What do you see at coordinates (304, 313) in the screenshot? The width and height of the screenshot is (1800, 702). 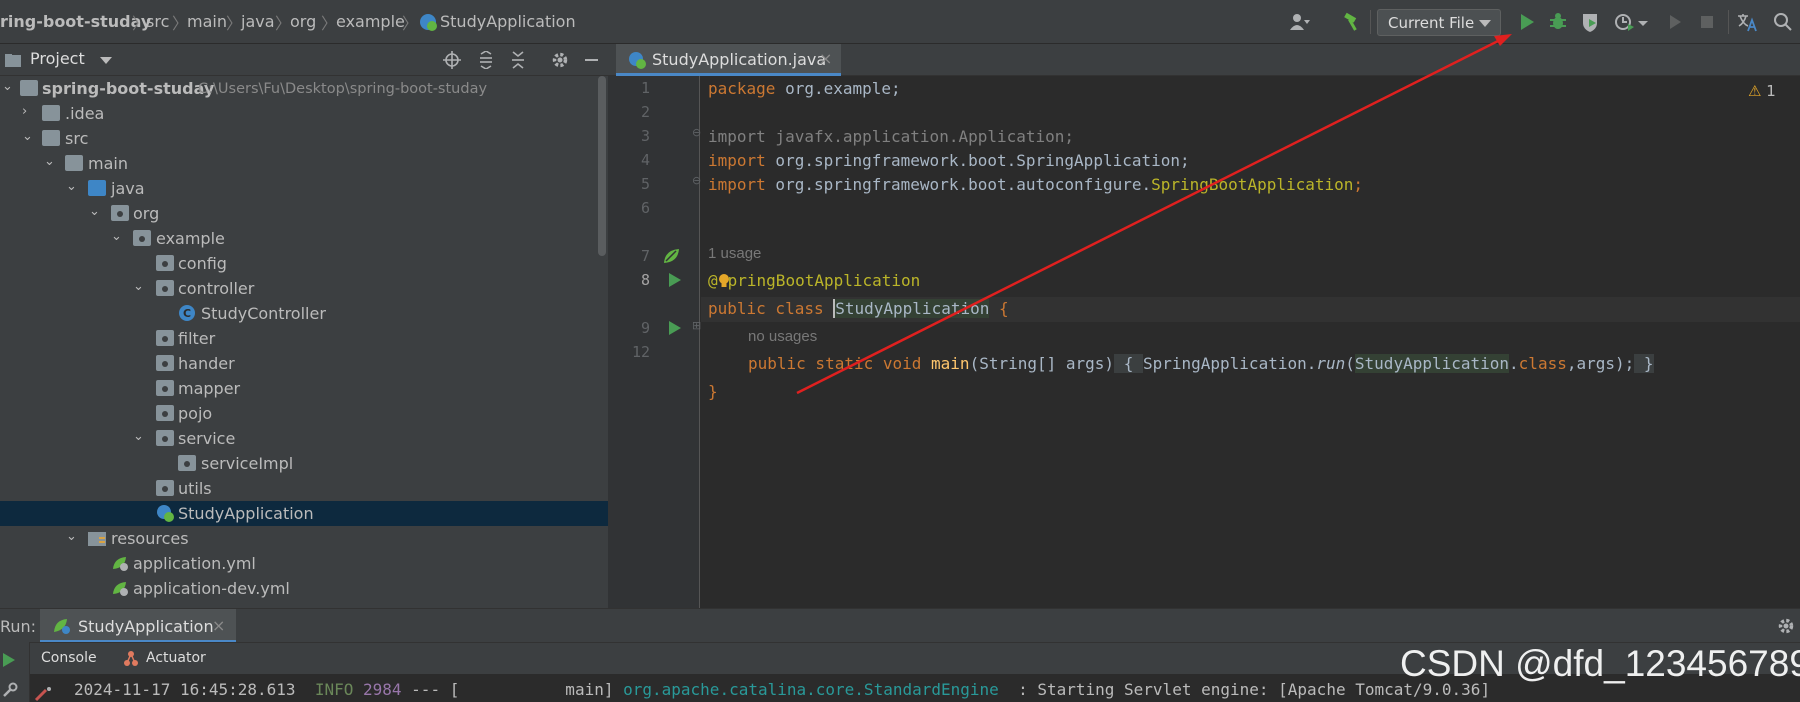 I see `tree-item-studycontroller: C StudyController` at bounding box center [304, 313].